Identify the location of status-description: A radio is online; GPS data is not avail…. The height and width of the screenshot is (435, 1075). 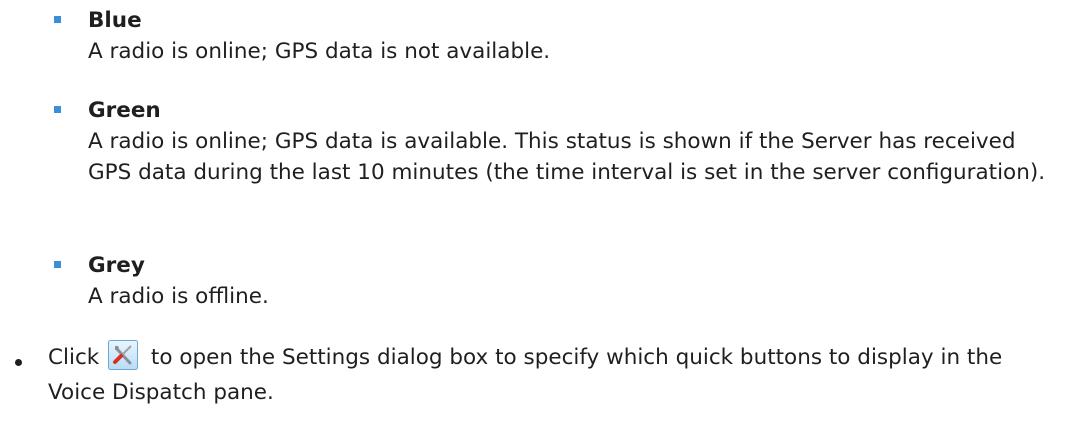
(319, 51).